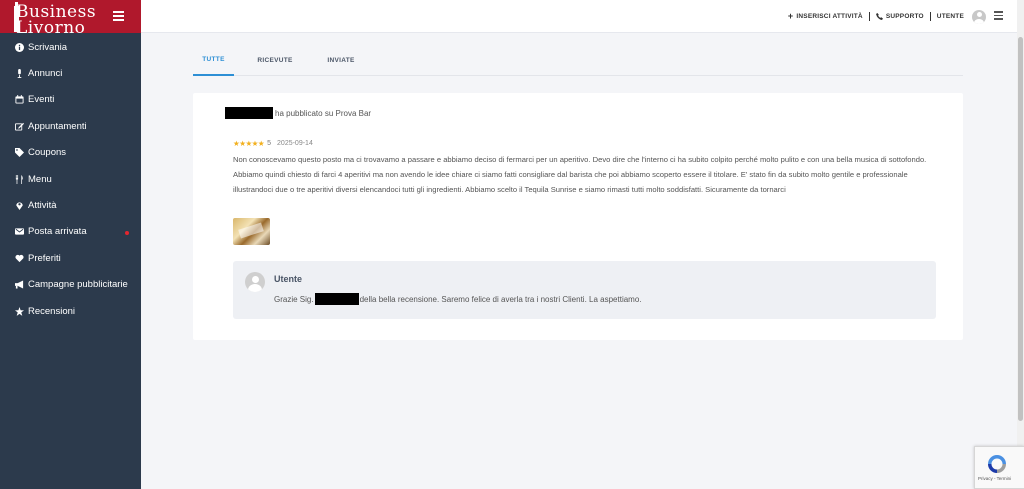 This screenshot has height=489, width=1024. Describe the element at coordinates (323, 113) in the screenshot. I see `published-text: ha pubblicato su Prova Bar` at that location.